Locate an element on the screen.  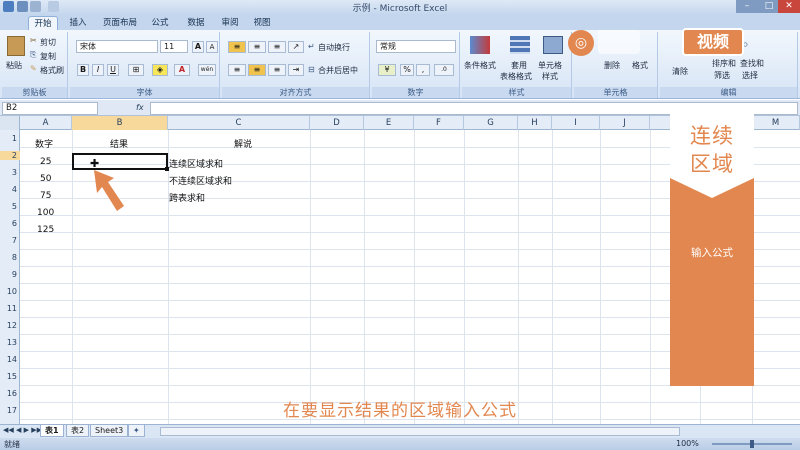
paste-icon is located at coordinates (16, 46).